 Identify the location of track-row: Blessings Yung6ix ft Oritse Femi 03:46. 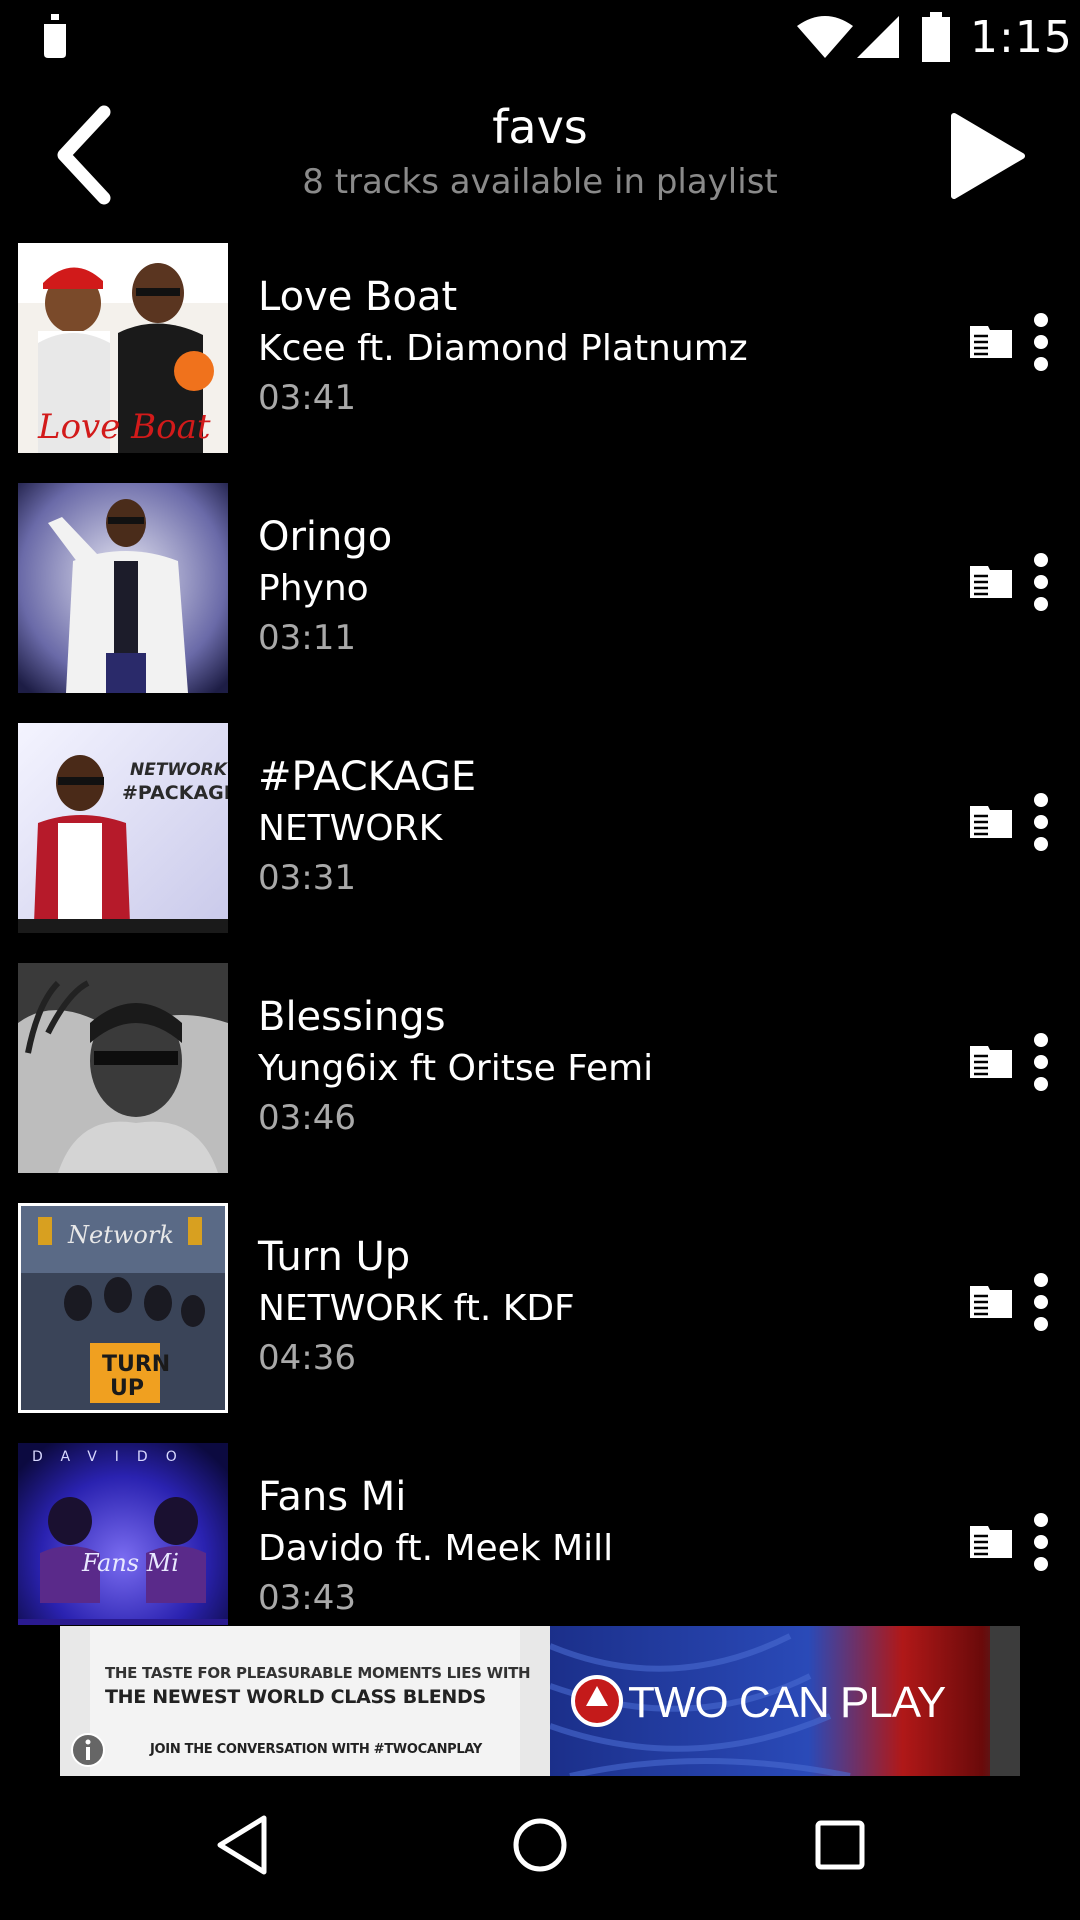
(540, 1080).